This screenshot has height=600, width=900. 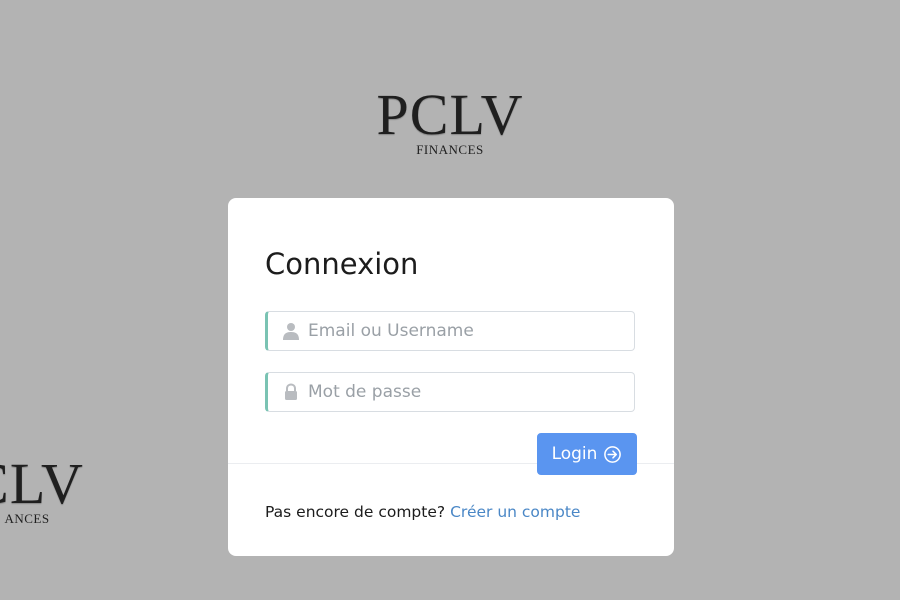 What do you see at coordinates (291, 331) in the screenshot?
I see `user-icon` at bounding box center [291, 331].